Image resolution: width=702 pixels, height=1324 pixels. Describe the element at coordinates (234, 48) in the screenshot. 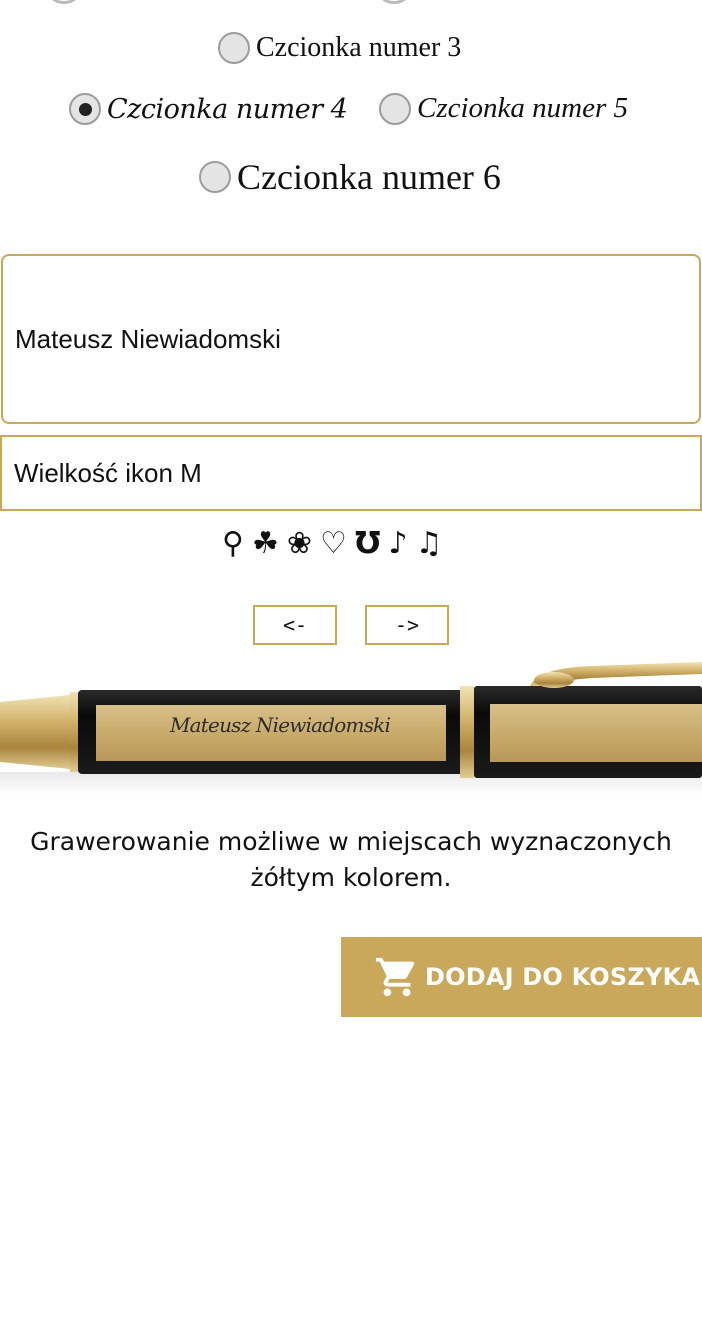

I see `font-option-3-radio` at that location.